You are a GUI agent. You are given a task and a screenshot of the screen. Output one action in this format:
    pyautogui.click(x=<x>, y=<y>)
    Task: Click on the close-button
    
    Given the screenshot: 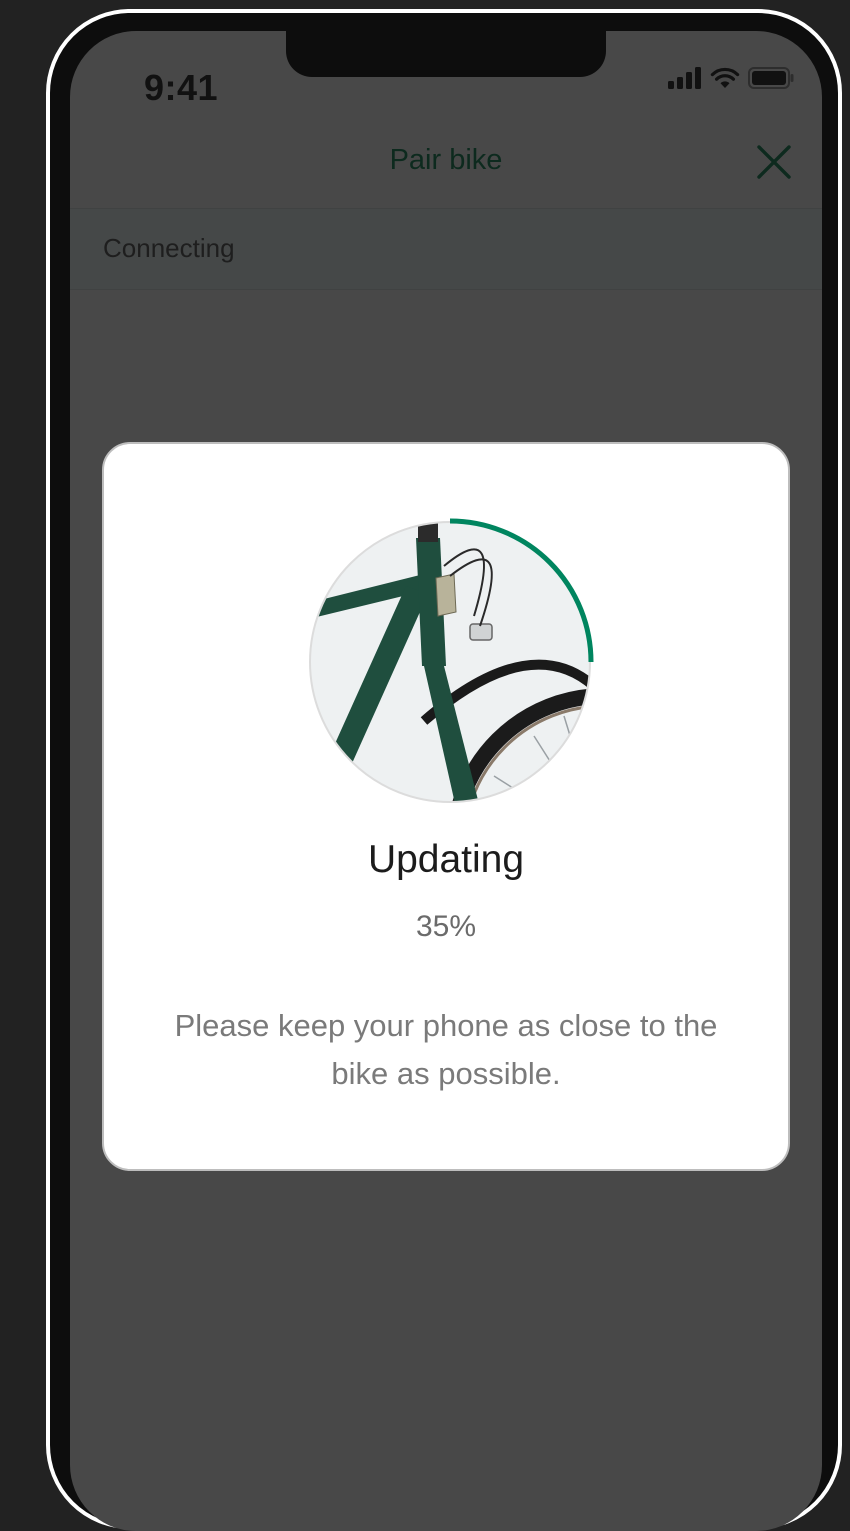 What is the action you would take?
    pyautogui.click(x=774, y=162)
    